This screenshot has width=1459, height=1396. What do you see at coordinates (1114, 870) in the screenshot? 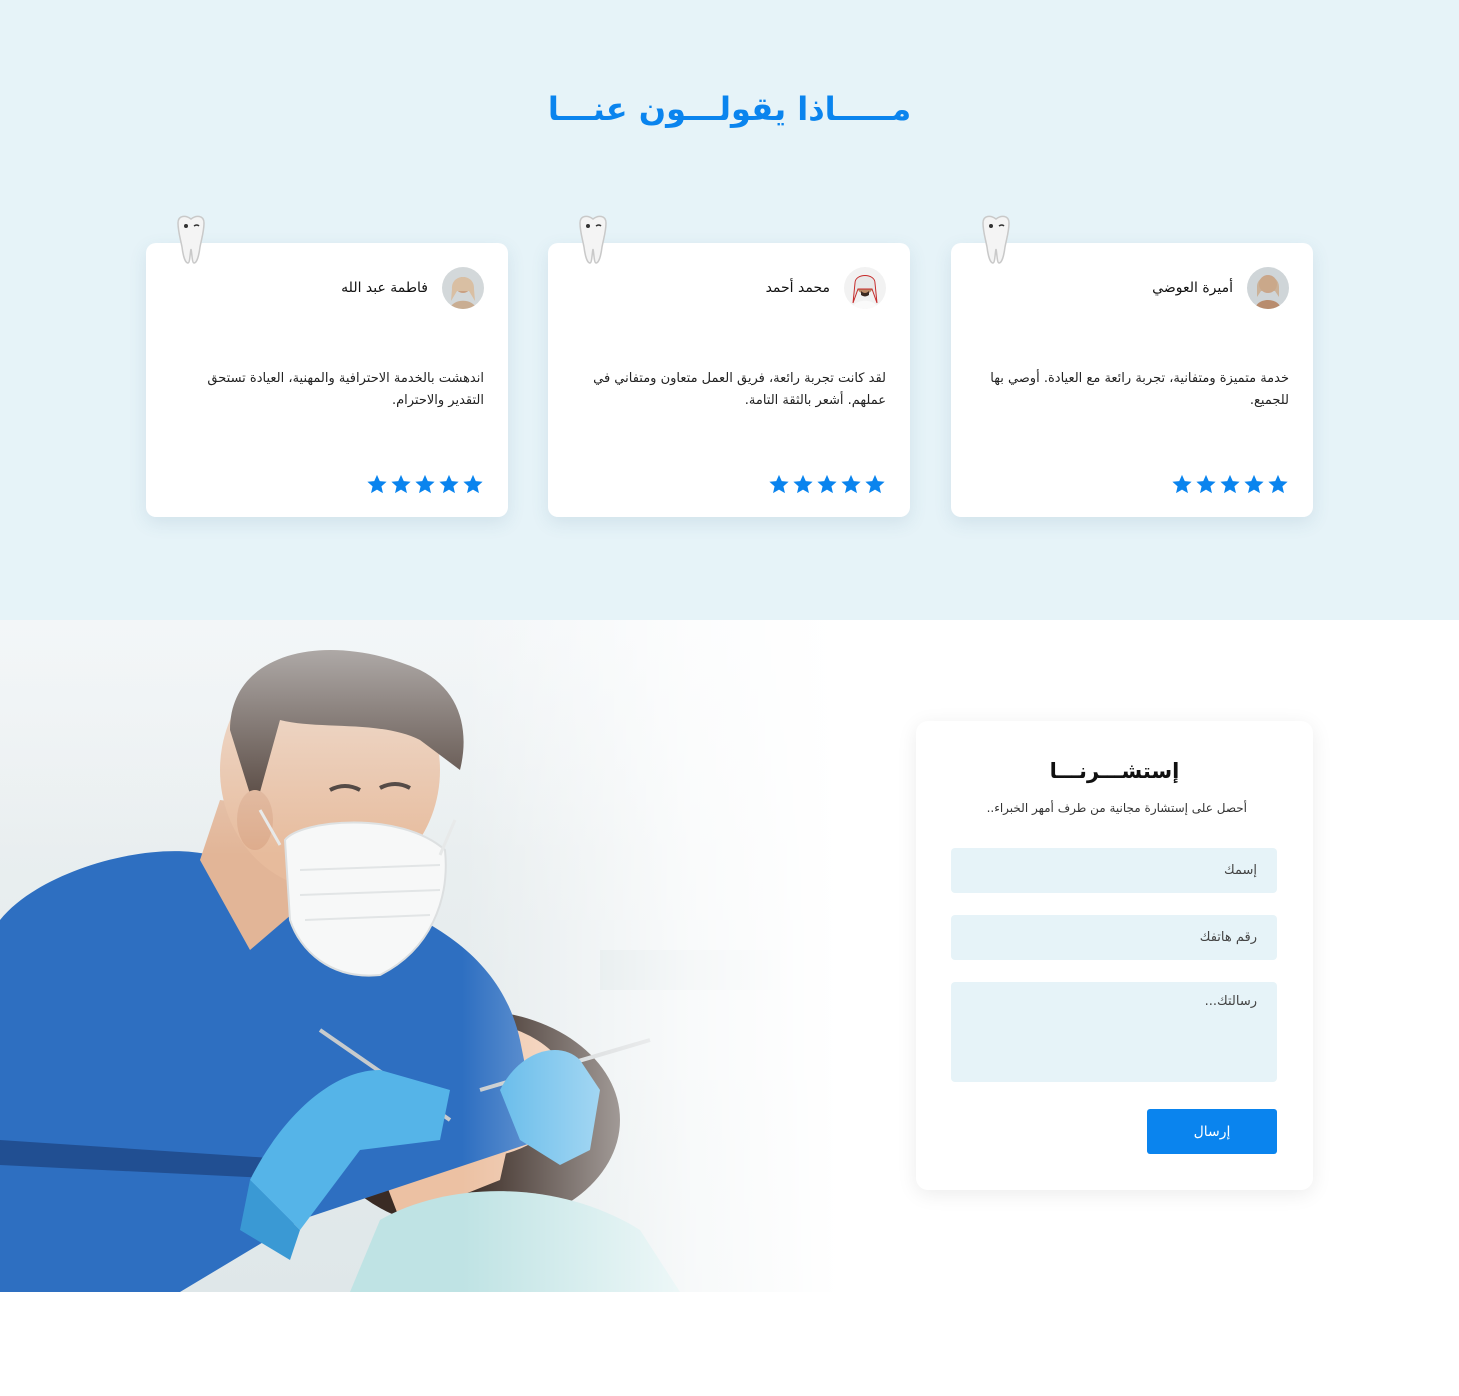
I see `name-input` at bounding box center [1114, 870].